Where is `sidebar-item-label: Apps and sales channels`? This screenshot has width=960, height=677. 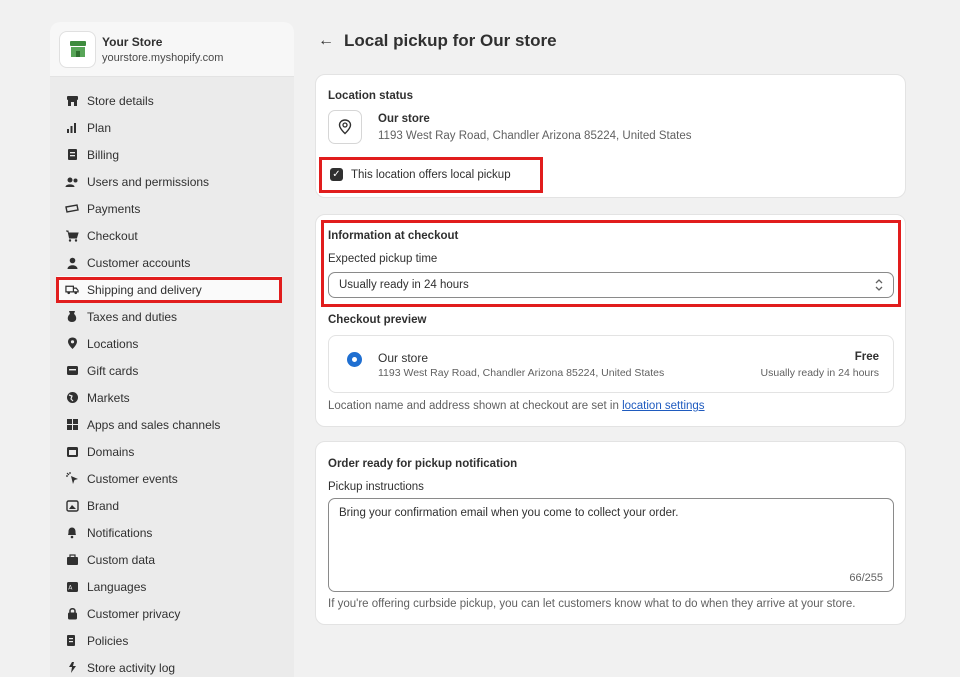
sidebar-item-label: Apps and sales channels is located at coordinates (154, 424).